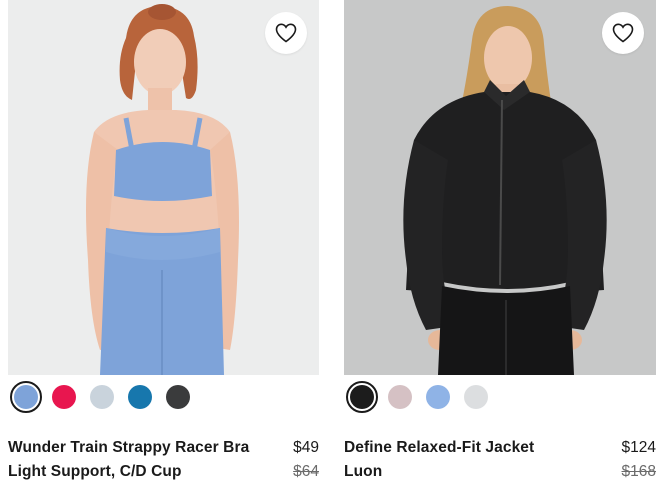  Describe the element at coordinates (306, 471) in the screenshot. I see `original-price: $64` at that location.